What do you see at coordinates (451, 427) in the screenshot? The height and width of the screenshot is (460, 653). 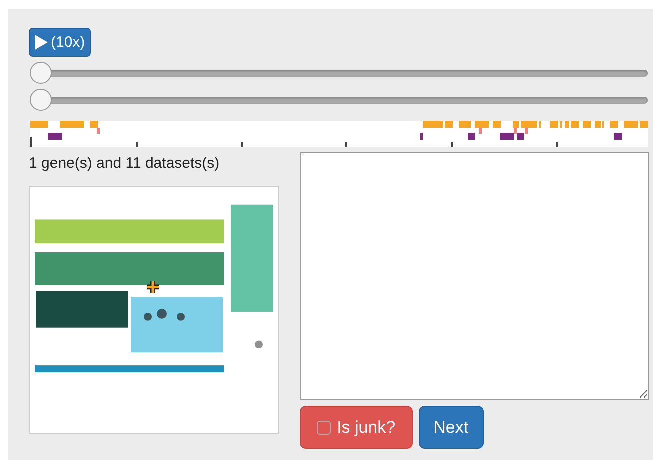 I see `next-button: Next` at bounding box center [451, 427].